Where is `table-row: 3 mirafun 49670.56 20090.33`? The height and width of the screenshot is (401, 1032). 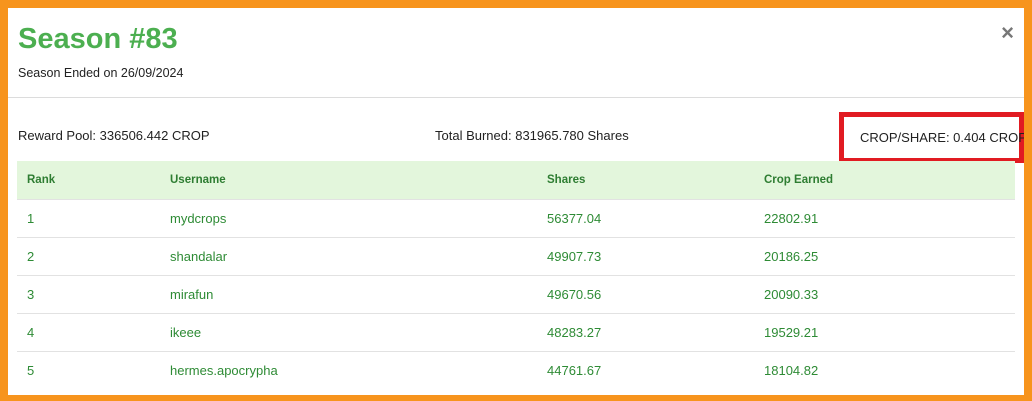
table-row: 3 mirafun 49670.56 20090.33 is located at coordinates (516, 293).